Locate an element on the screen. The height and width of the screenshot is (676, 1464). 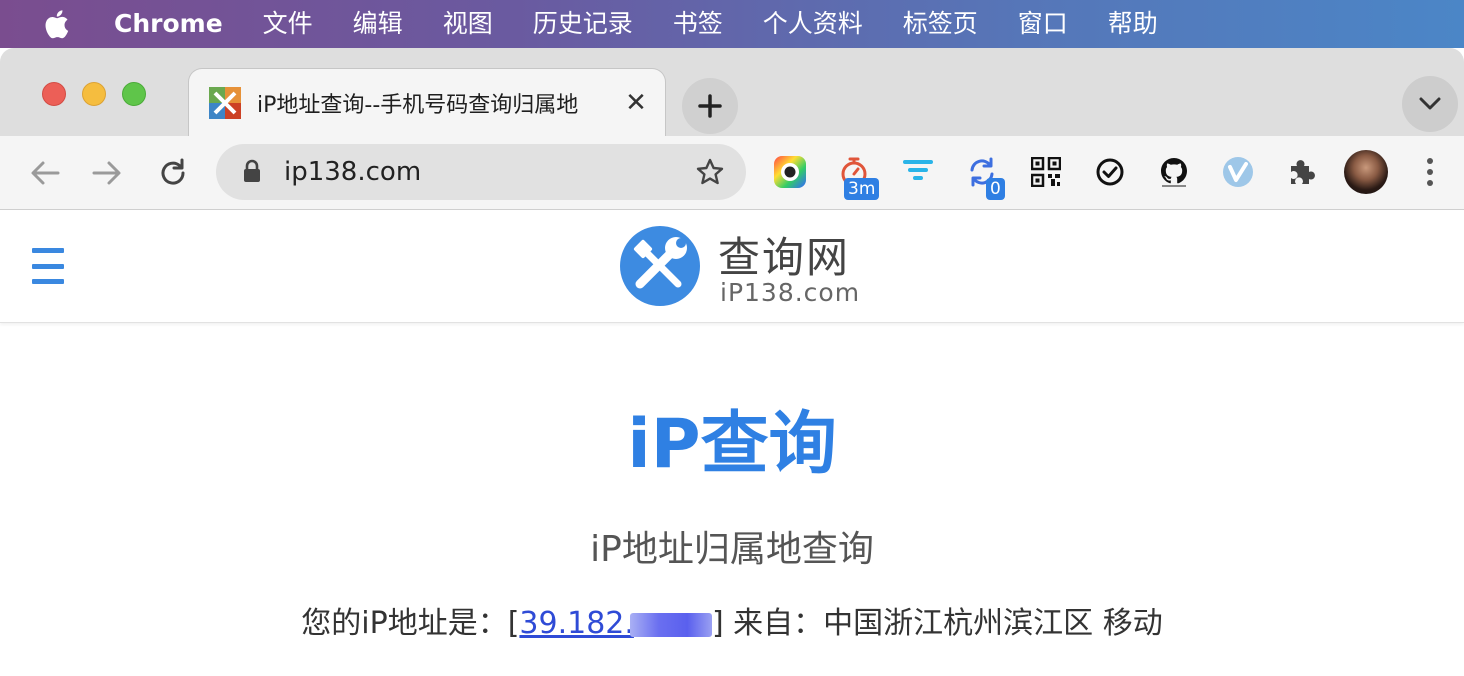
ip-address-link: 39.182. is located at coordinates (615, 623).